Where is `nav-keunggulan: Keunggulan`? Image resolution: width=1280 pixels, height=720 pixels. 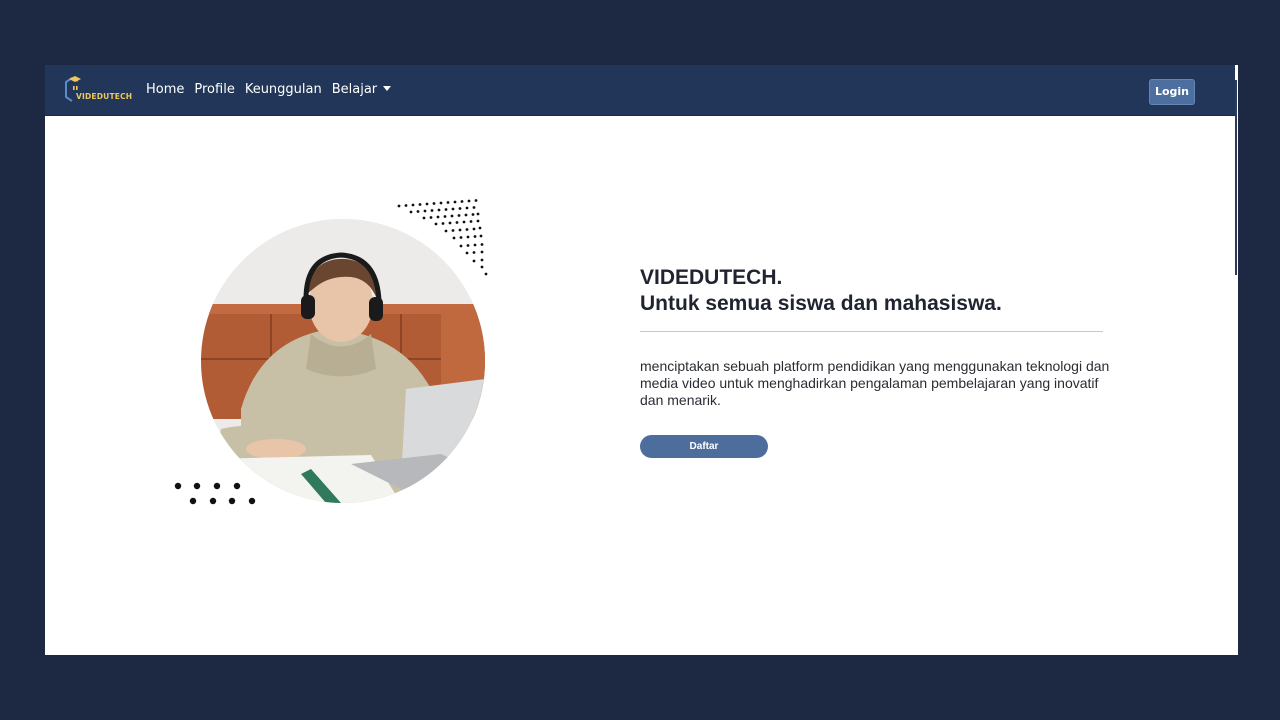 nav-keunggulan: Keunggulan is located at coordinates (283, 89).